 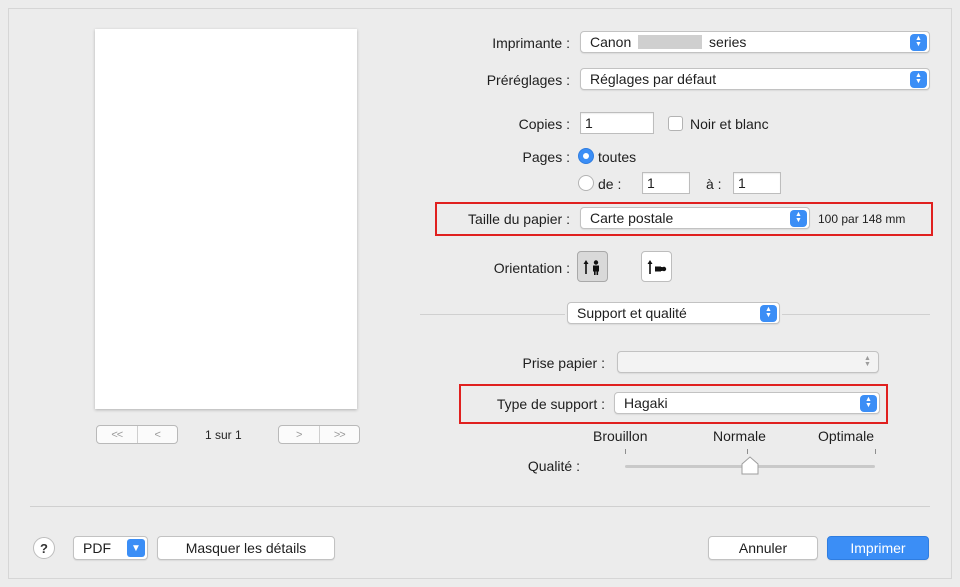 I want to click on quality-option-normal: Normale, so click(x=739, y=436).